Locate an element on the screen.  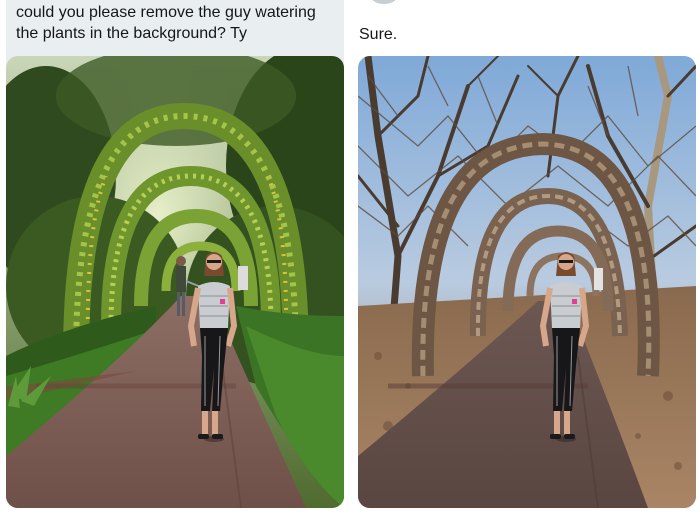
avatar is located at coordinates (384, 2).